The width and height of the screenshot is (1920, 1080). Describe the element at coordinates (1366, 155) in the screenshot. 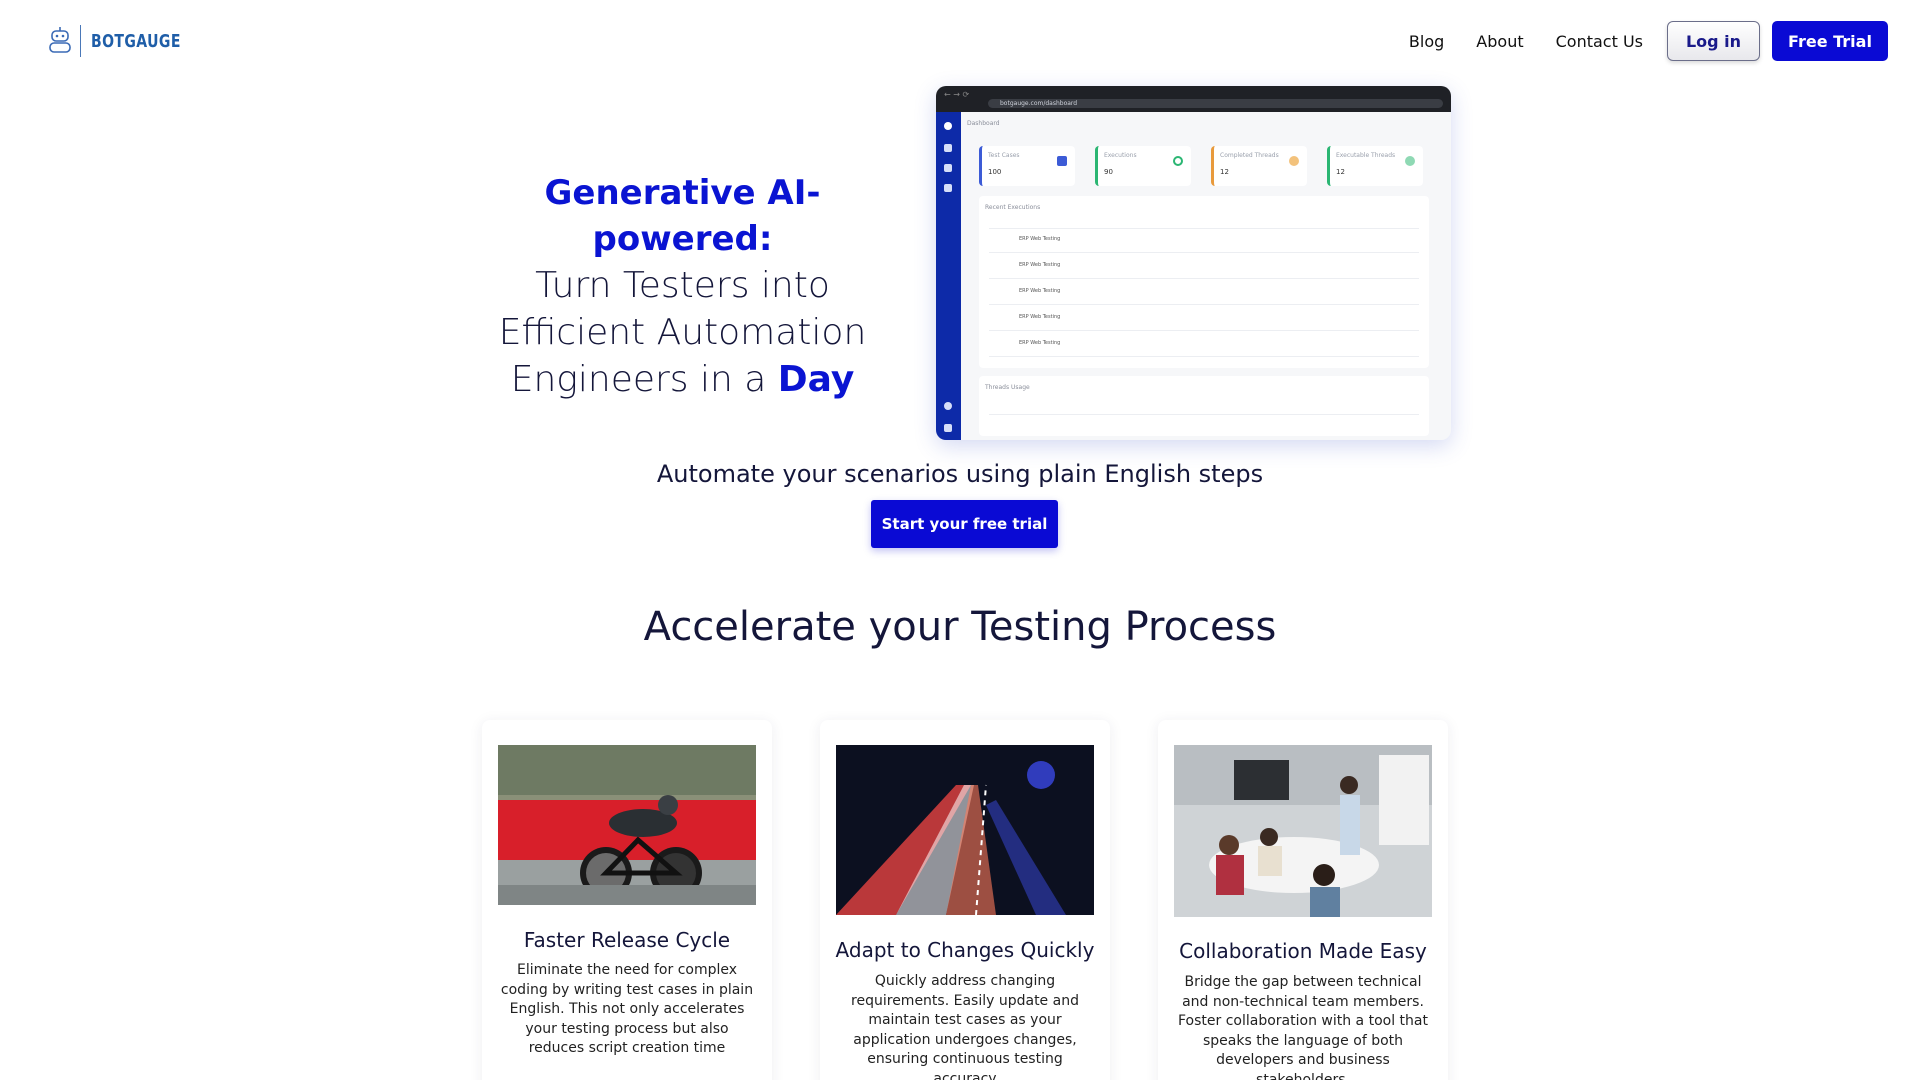

I see `stat-label: Executable Threads` at that location.